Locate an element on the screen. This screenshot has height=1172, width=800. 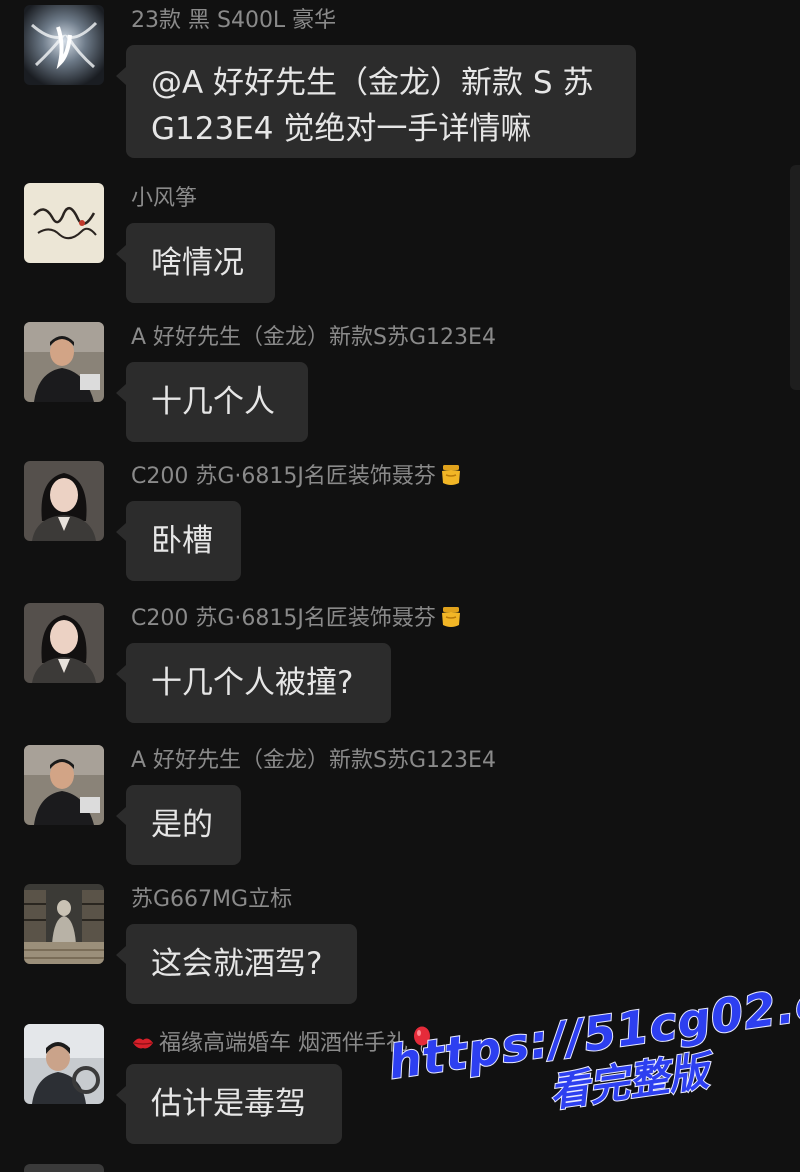
dragon-art-avatar is located at coordinates (64, 45).